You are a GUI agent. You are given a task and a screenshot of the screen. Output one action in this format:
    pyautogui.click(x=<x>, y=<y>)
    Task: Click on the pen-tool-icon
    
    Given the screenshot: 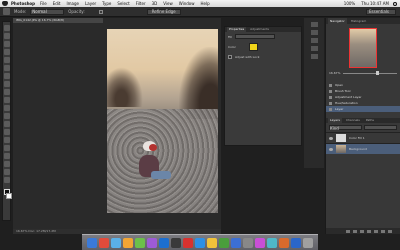 What is the action you would take?
    pyautogui.click(x=6, y=140)
    